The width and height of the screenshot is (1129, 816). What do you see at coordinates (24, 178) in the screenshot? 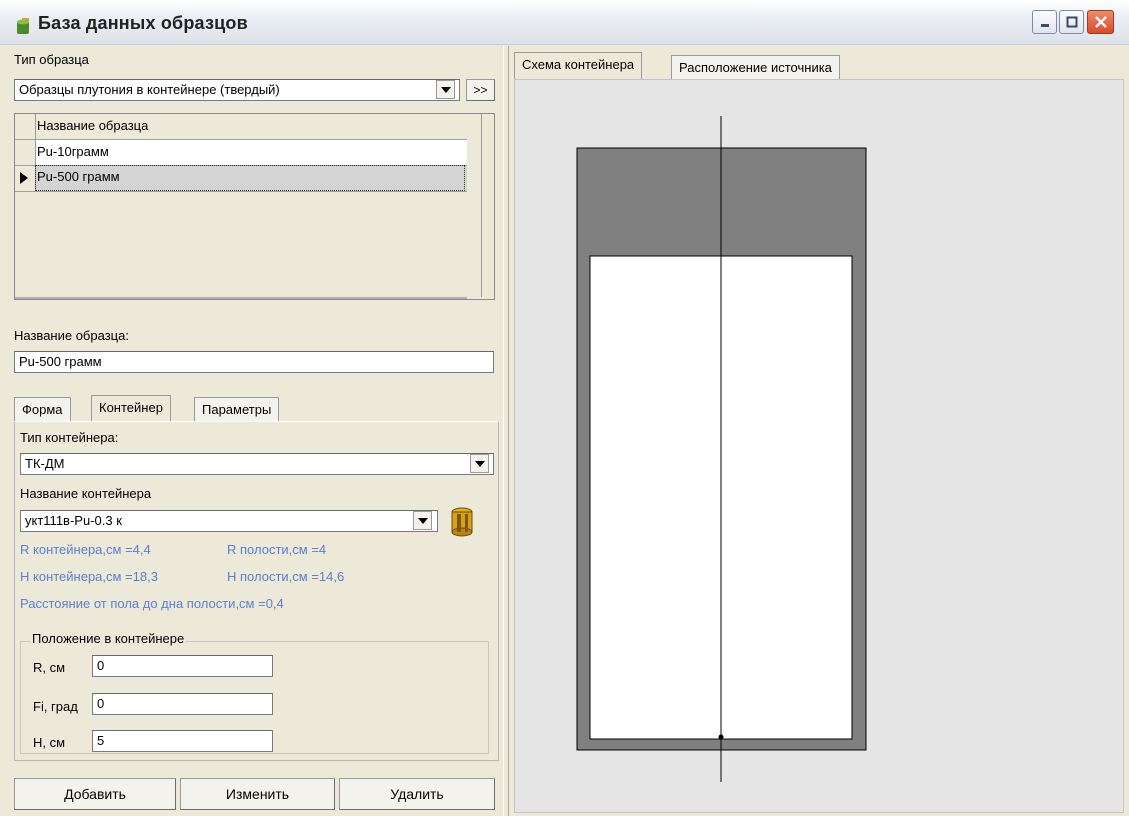
I see `row-pointer-icon` at bounding box center [24, 178].